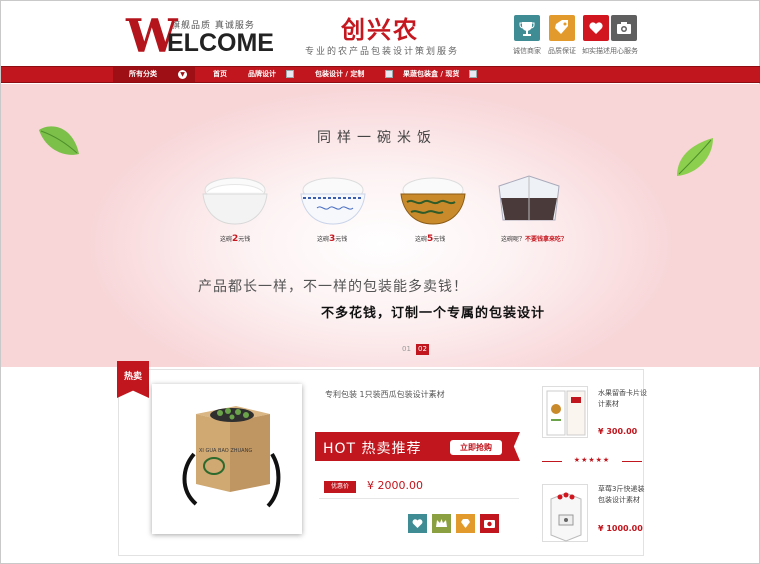  What do you see at coordinates (465, 523) in the screenshot?
I see `diamond-icon` at bounding box center [465, 523].